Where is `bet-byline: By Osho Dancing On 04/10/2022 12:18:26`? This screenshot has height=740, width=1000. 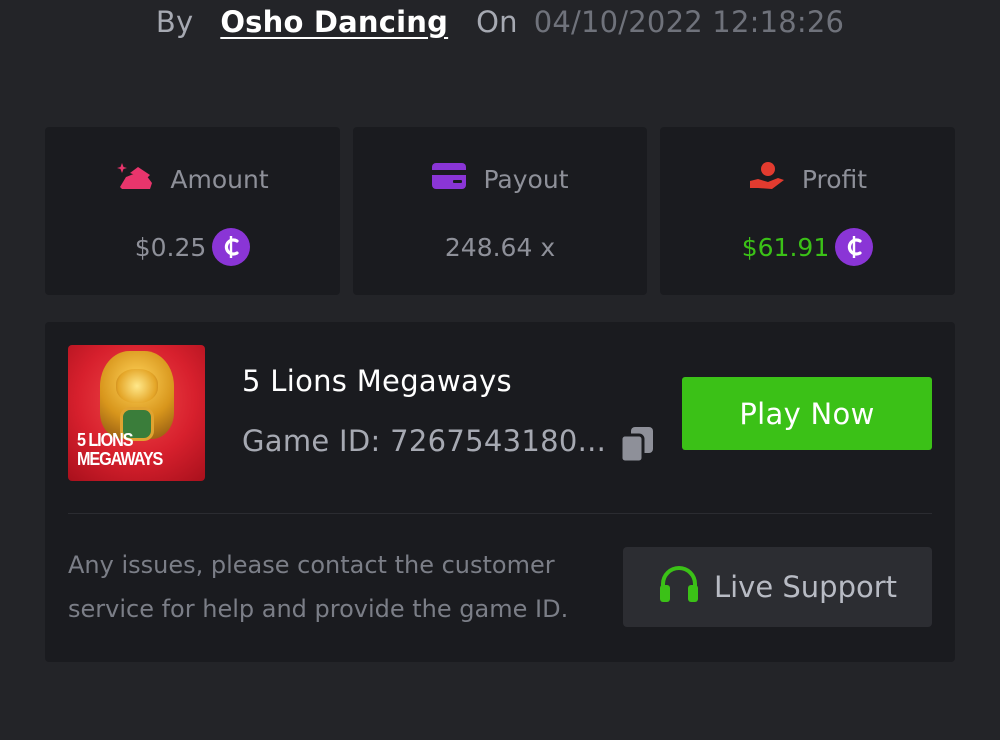 bet-byline: By Osho Dancing On 04/10/2022 12:18:26 is located at coordinates (500, 22).